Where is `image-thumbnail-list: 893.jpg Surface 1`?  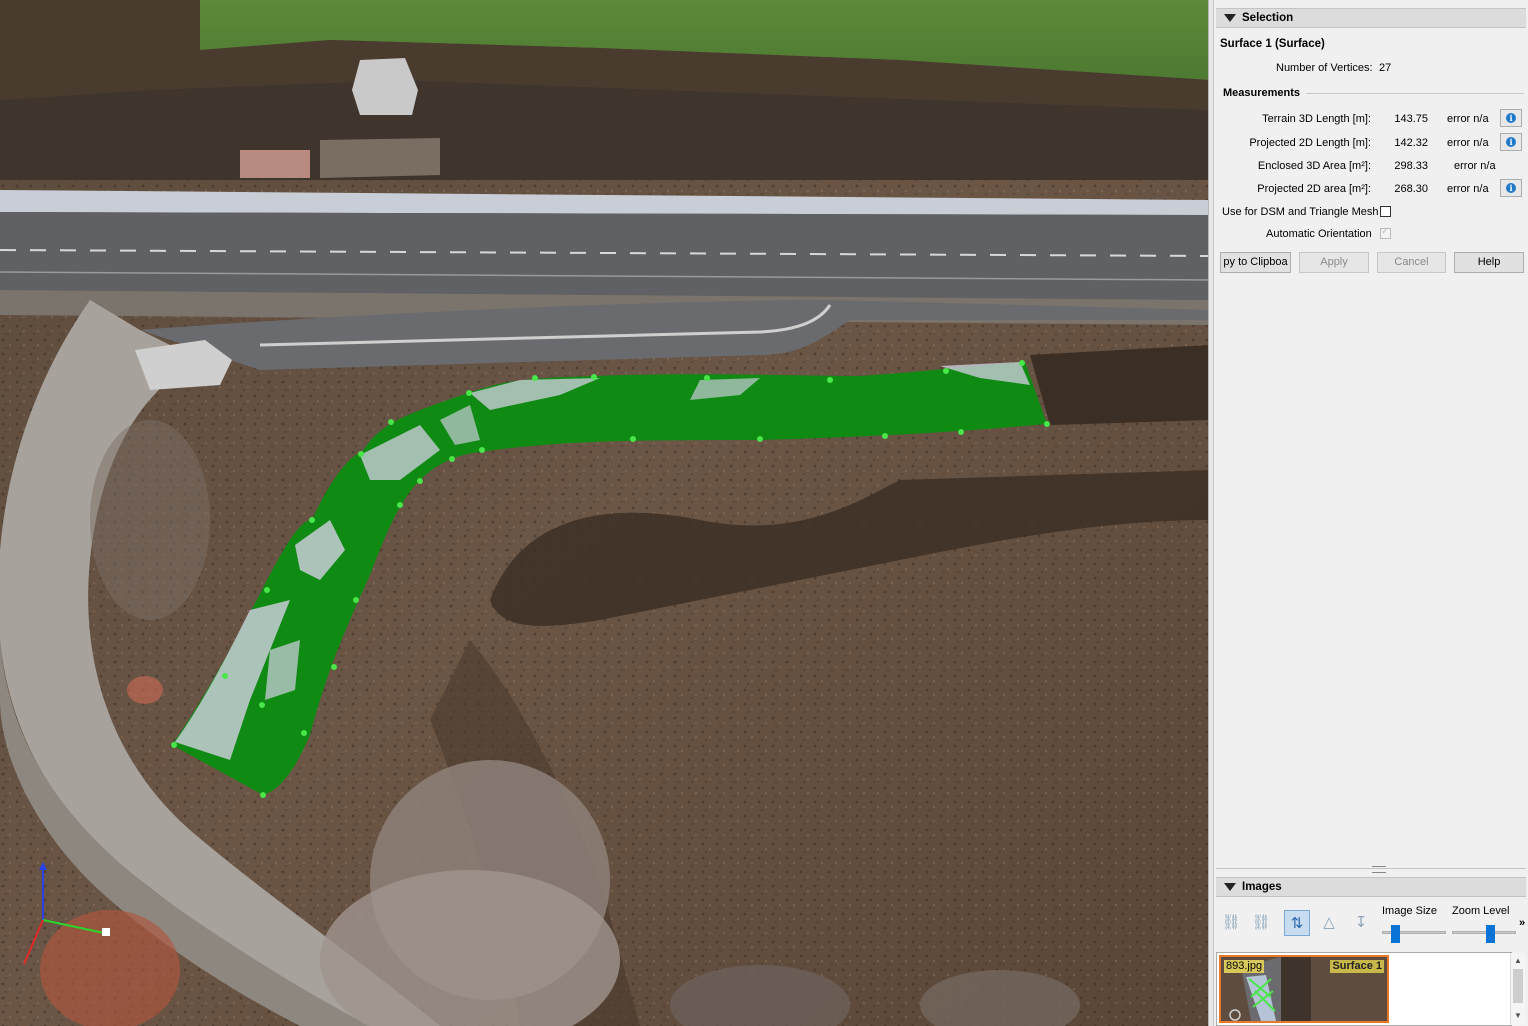
image-thumbnail-list: 893.jpg Surface 1 is located at coordinates (1364, 989).